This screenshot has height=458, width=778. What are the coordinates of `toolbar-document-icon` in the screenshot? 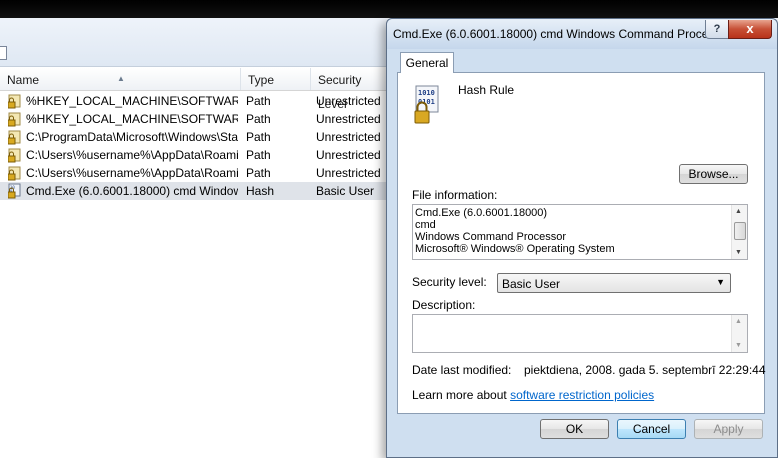 It's located at (3, 53).